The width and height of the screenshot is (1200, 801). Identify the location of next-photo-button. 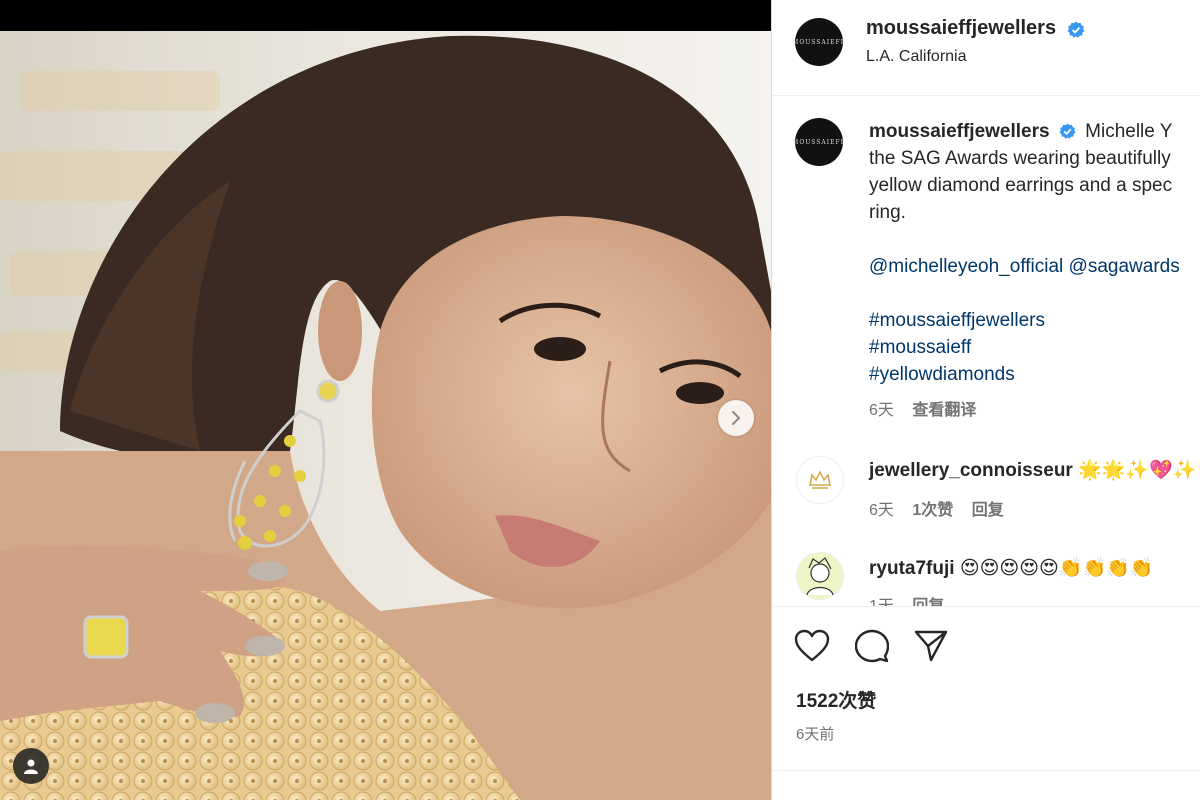
(736, 418).